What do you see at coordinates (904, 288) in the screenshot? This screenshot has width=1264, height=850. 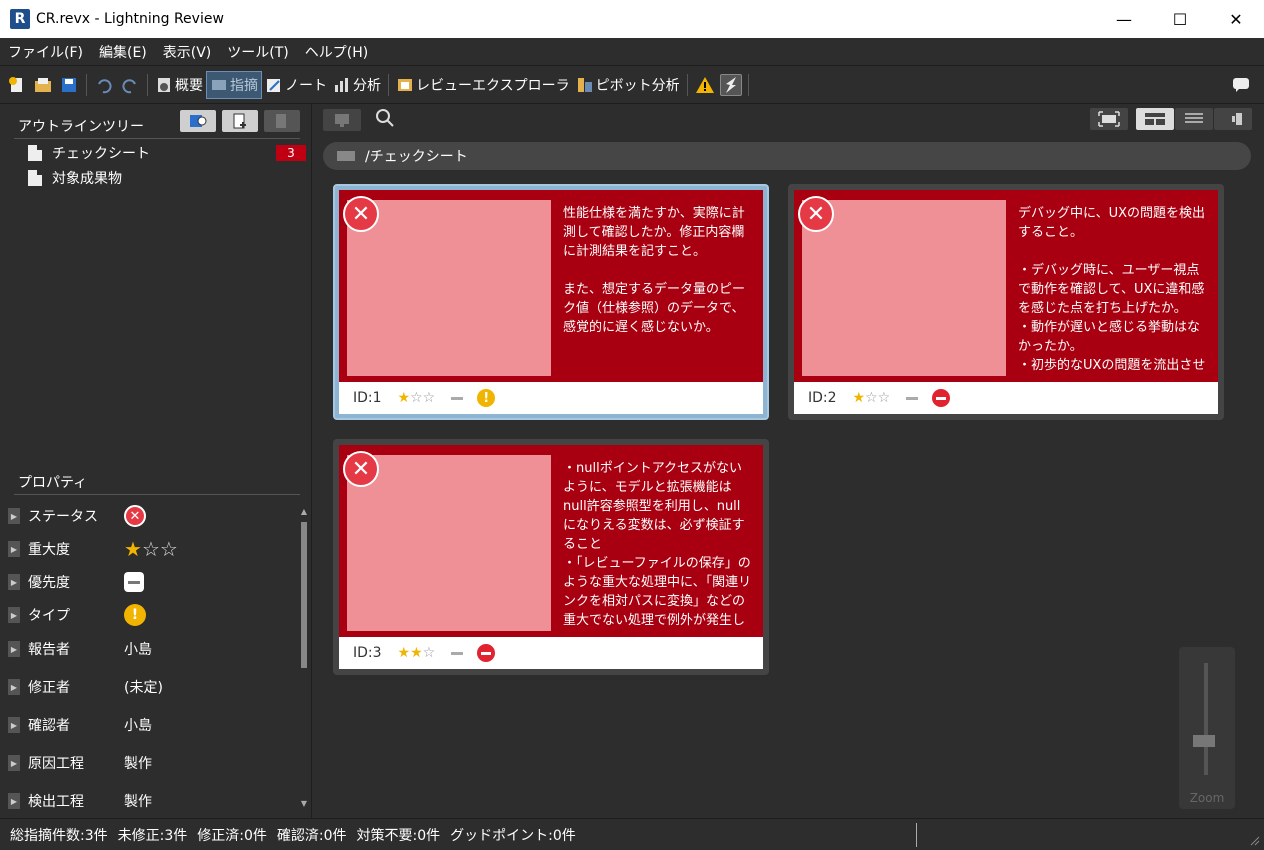 I see `issue-thumbnail` at bounding box center [904, 288].